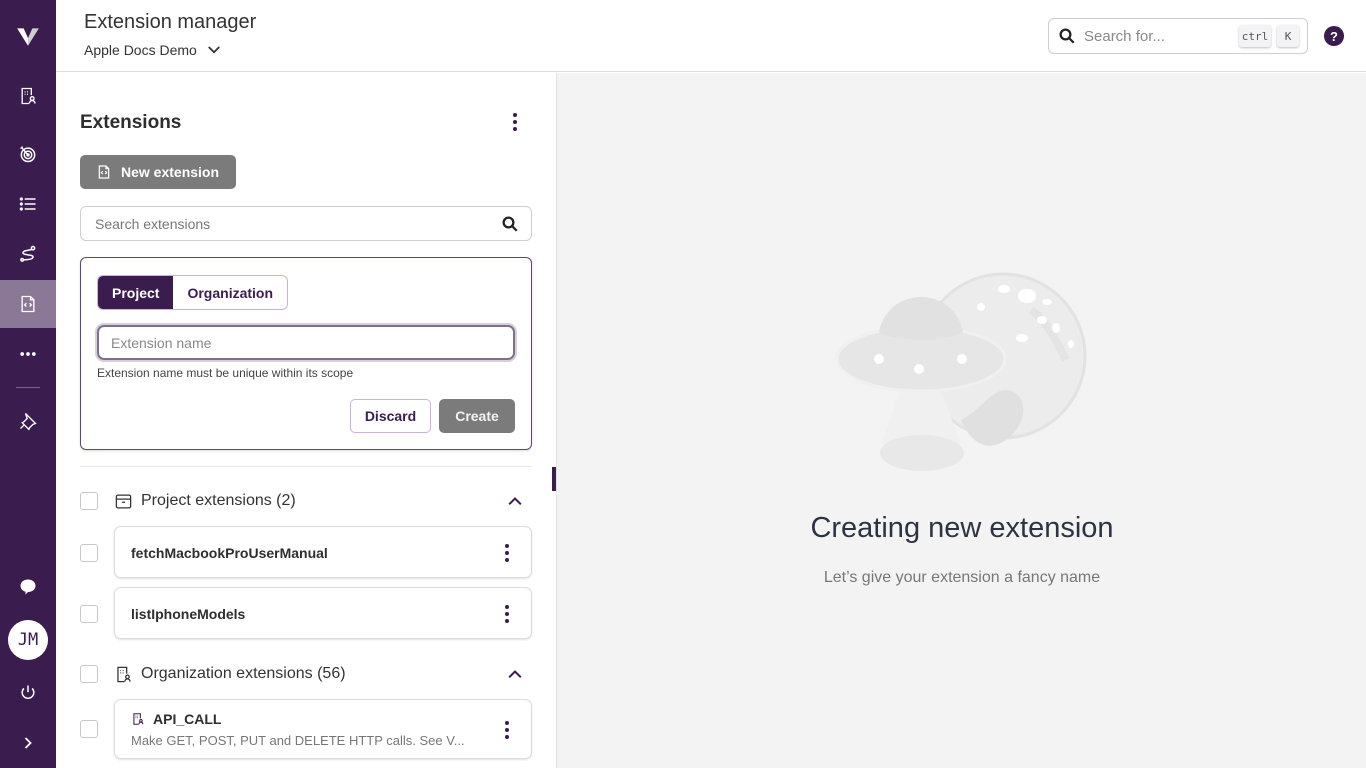 The width and height of the screenshot is (1366, 768). What do you see at coordinates (170, 172) in the screenshot?
I see `new-extension-label: New extension` at bounding box center [170, 172].